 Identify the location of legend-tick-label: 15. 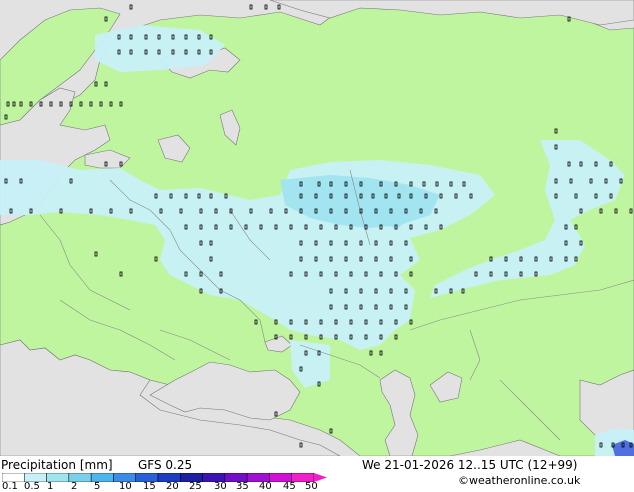
(149, 486).